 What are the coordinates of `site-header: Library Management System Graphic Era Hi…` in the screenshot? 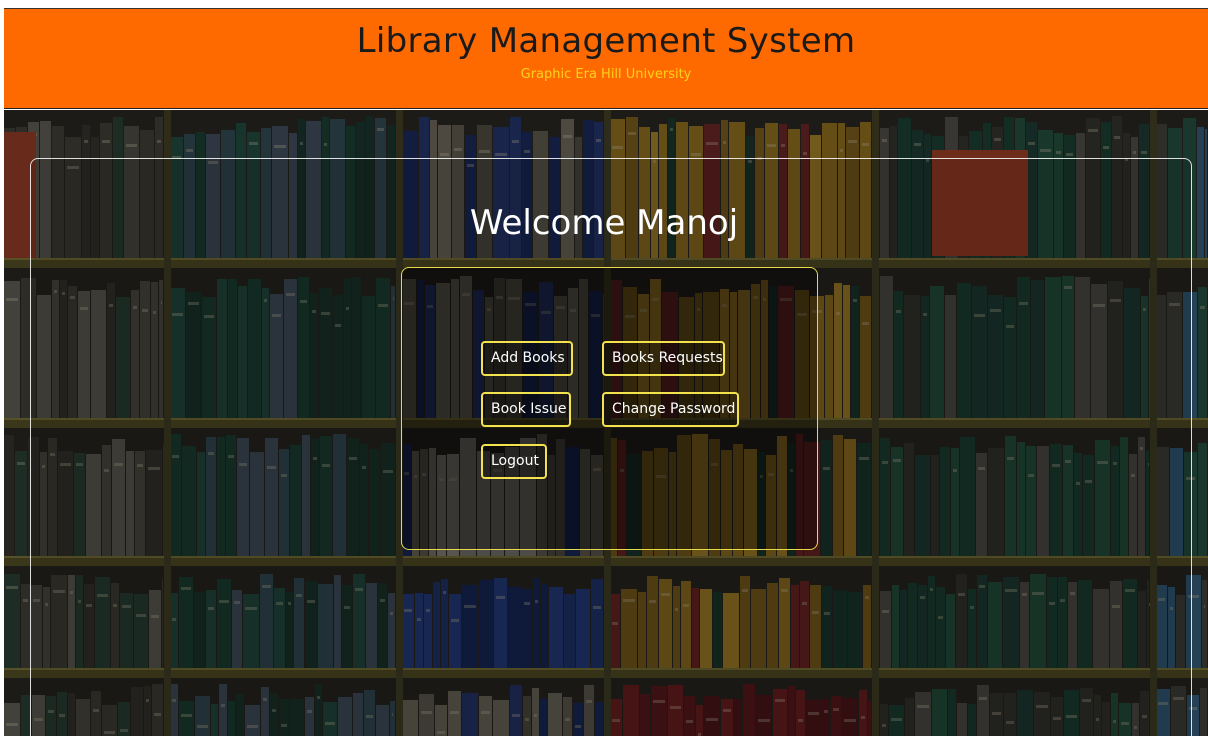 It's located at (606, 58).